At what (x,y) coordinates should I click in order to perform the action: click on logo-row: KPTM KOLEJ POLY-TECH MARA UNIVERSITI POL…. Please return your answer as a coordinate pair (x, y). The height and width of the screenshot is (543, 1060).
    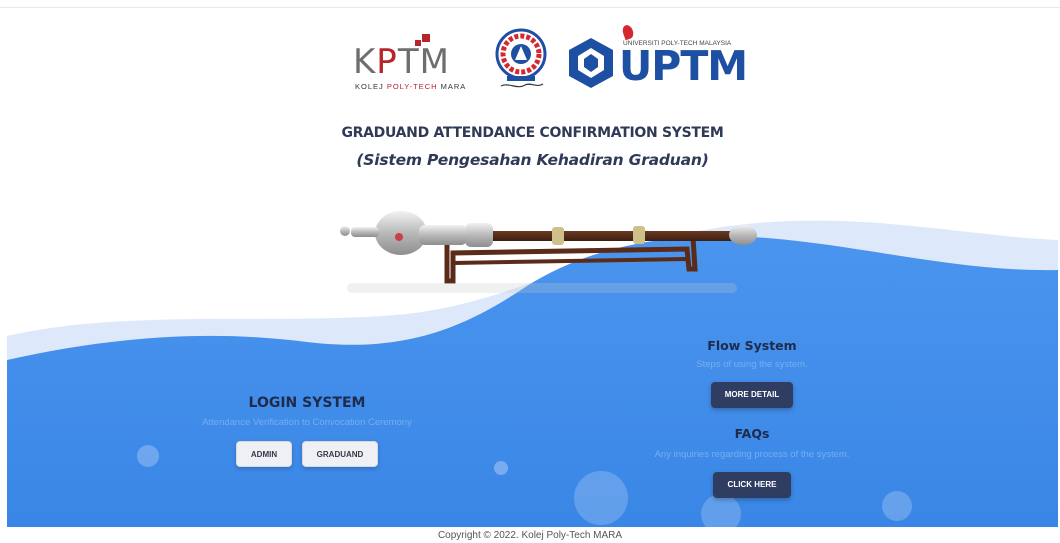
    Looking at the image, I should click on (547, 58).